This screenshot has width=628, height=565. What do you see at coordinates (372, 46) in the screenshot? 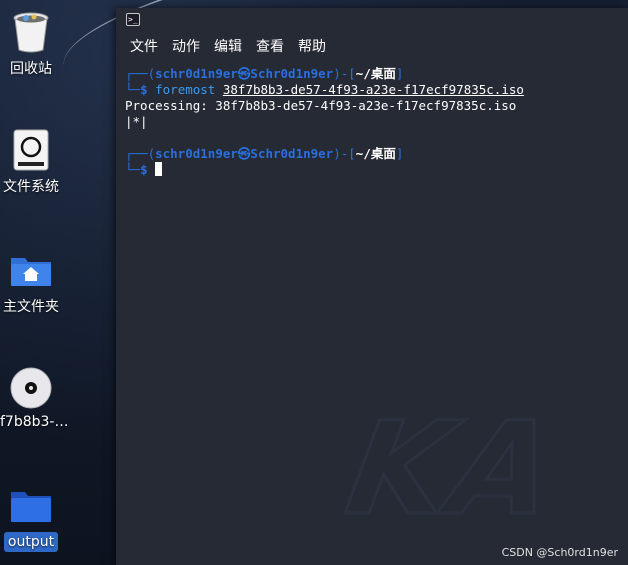
I see `terminal-menubar: 文件 动作 编辑 查看 帮助` at bounding box center [372, 46].